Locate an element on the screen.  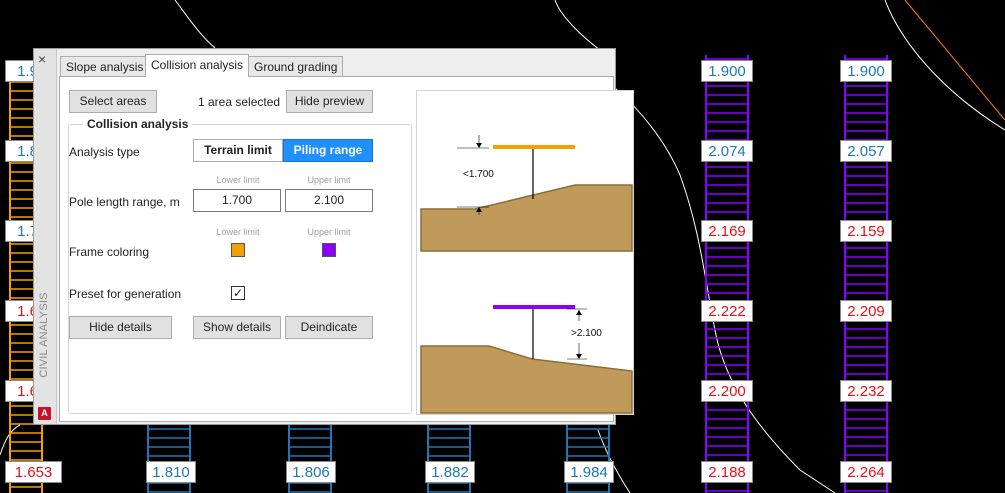
preview-panel: <1.700 >2.100 is located at coordinates (525, 252).